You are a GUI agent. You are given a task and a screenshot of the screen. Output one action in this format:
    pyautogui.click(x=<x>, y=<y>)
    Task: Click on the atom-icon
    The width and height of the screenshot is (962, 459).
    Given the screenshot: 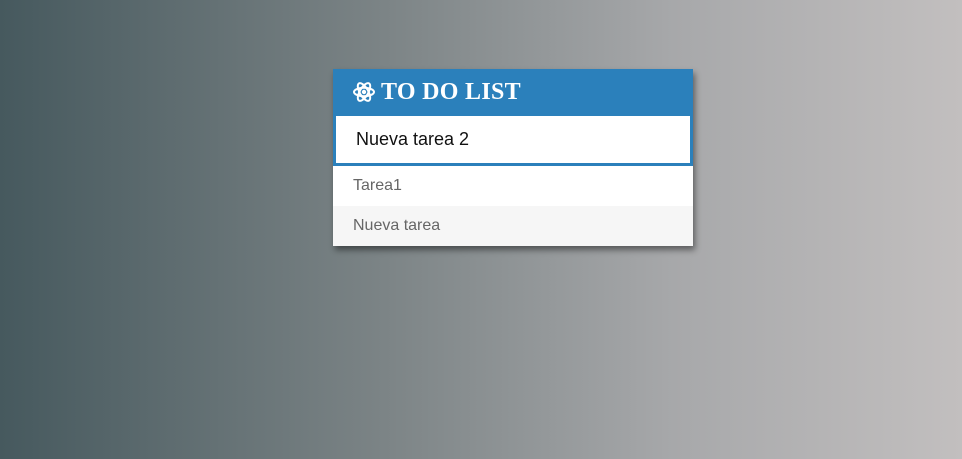 What is the action you would take?
    pyautogui.click(x=364, y=92)
    